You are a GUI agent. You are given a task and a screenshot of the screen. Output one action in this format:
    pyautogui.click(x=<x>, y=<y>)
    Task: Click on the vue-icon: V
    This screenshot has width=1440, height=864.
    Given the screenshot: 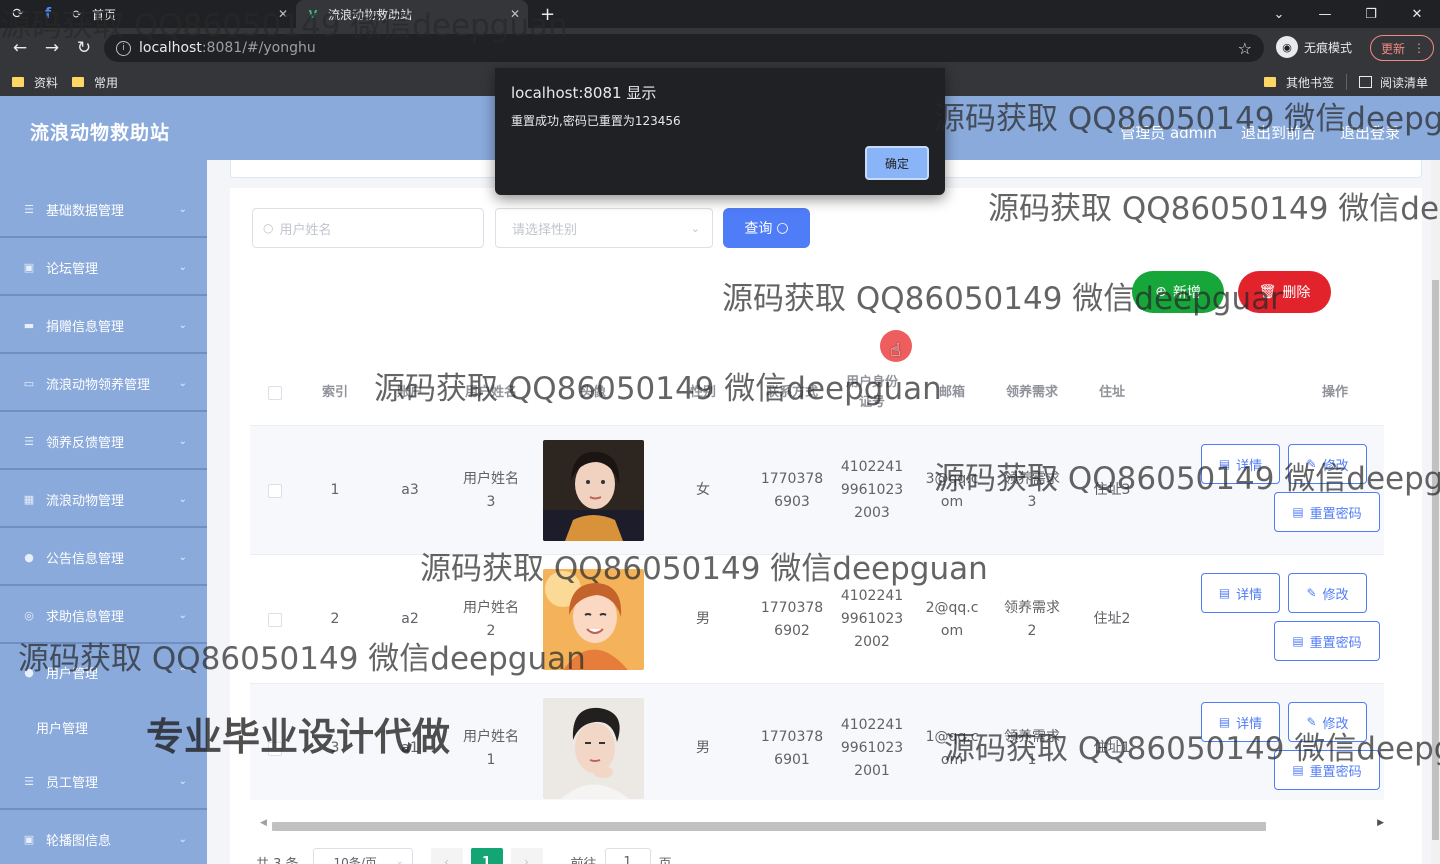 What is the action you would take?
    pyautogui.click(x=313, y=14)
    